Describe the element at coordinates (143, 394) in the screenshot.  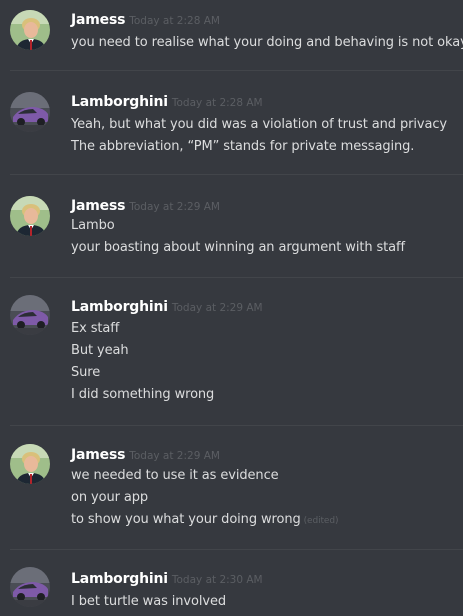
I see `message-text: I did something wrong` at that location.